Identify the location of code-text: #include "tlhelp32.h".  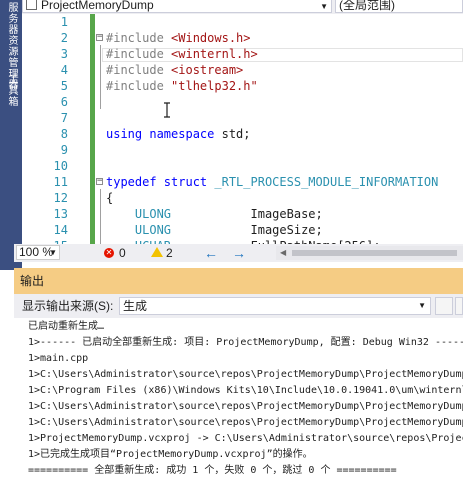
(182, 86).